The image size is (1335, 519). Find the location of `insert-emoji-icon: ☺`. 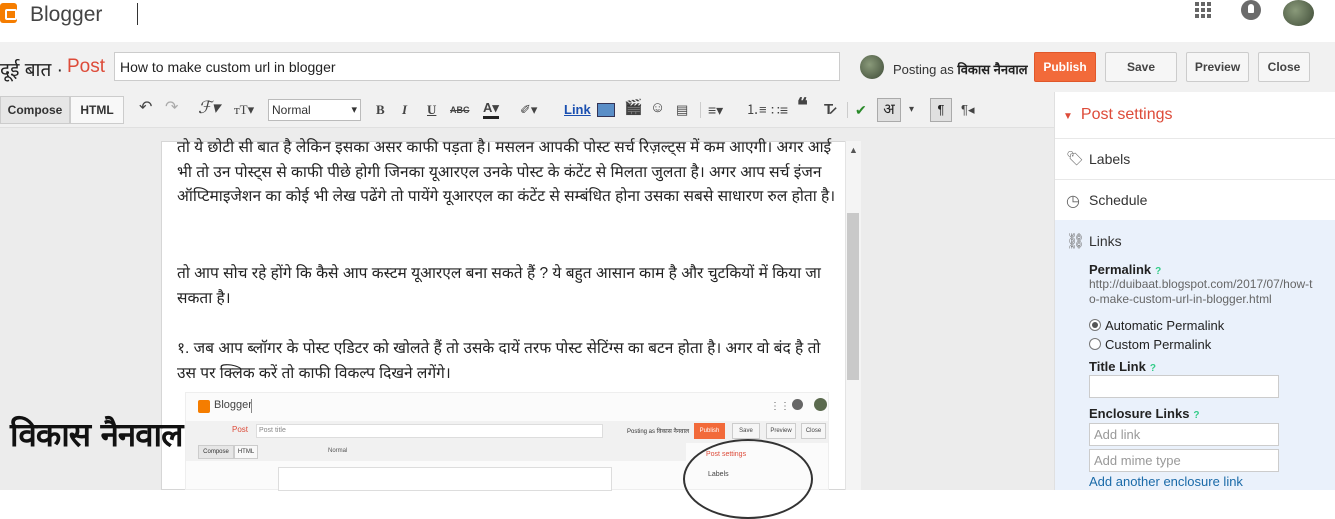

insert-emoji-icon: ☺ is located at coordinates (657, 108).